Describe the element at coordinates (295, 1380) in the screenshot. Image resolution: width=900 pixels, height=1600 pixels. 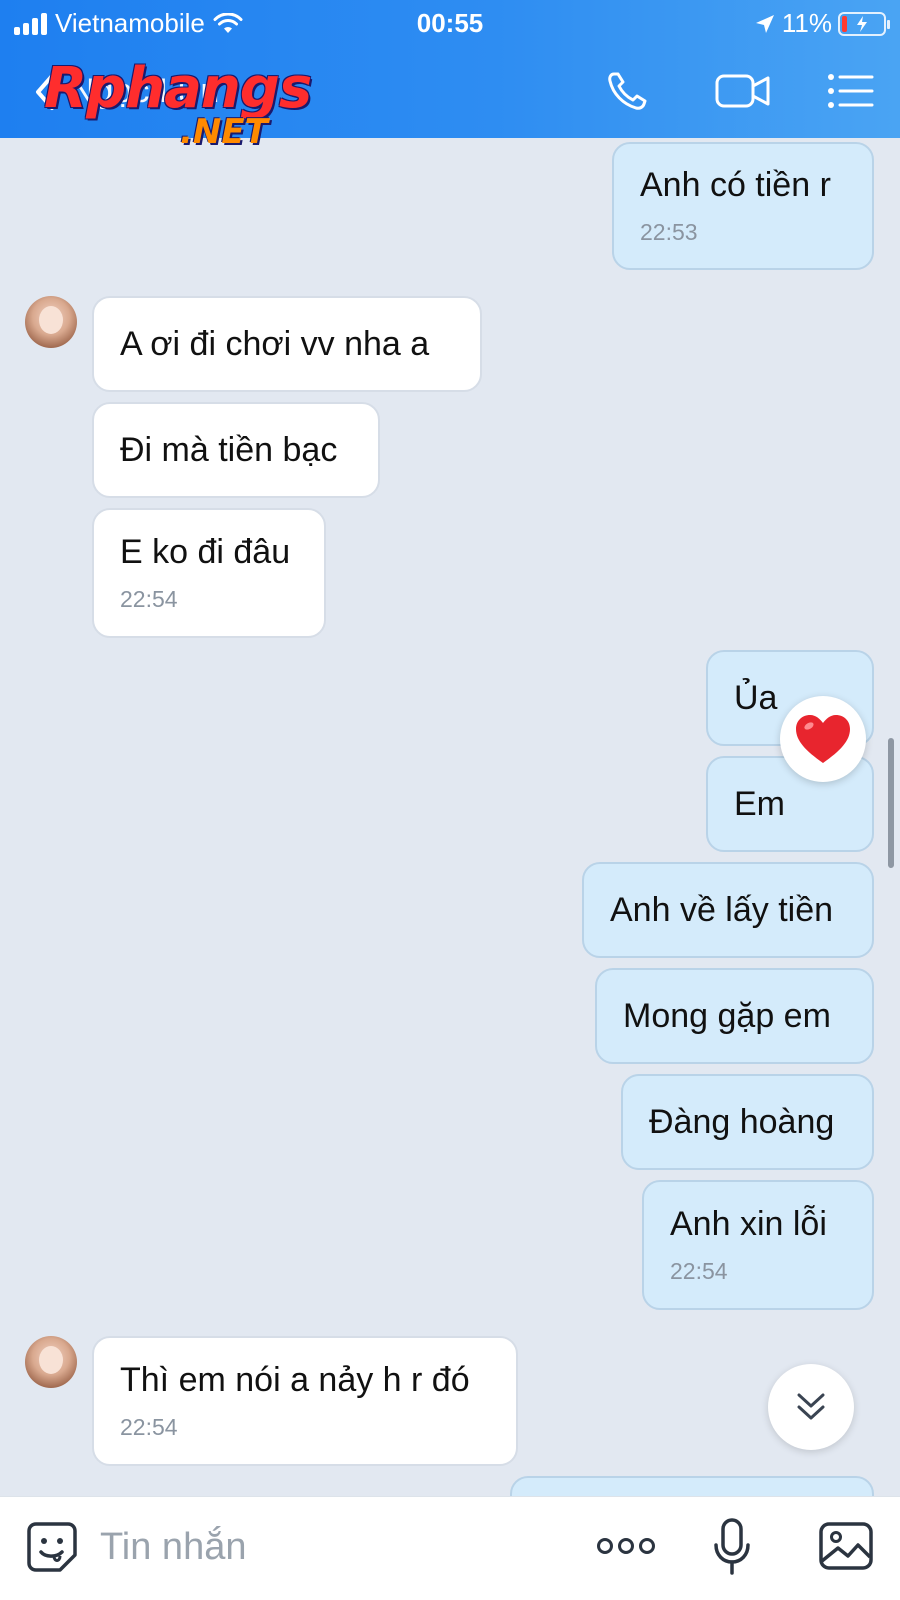
I see `message-text: Thì em nói a nảy h r đó` at that location.